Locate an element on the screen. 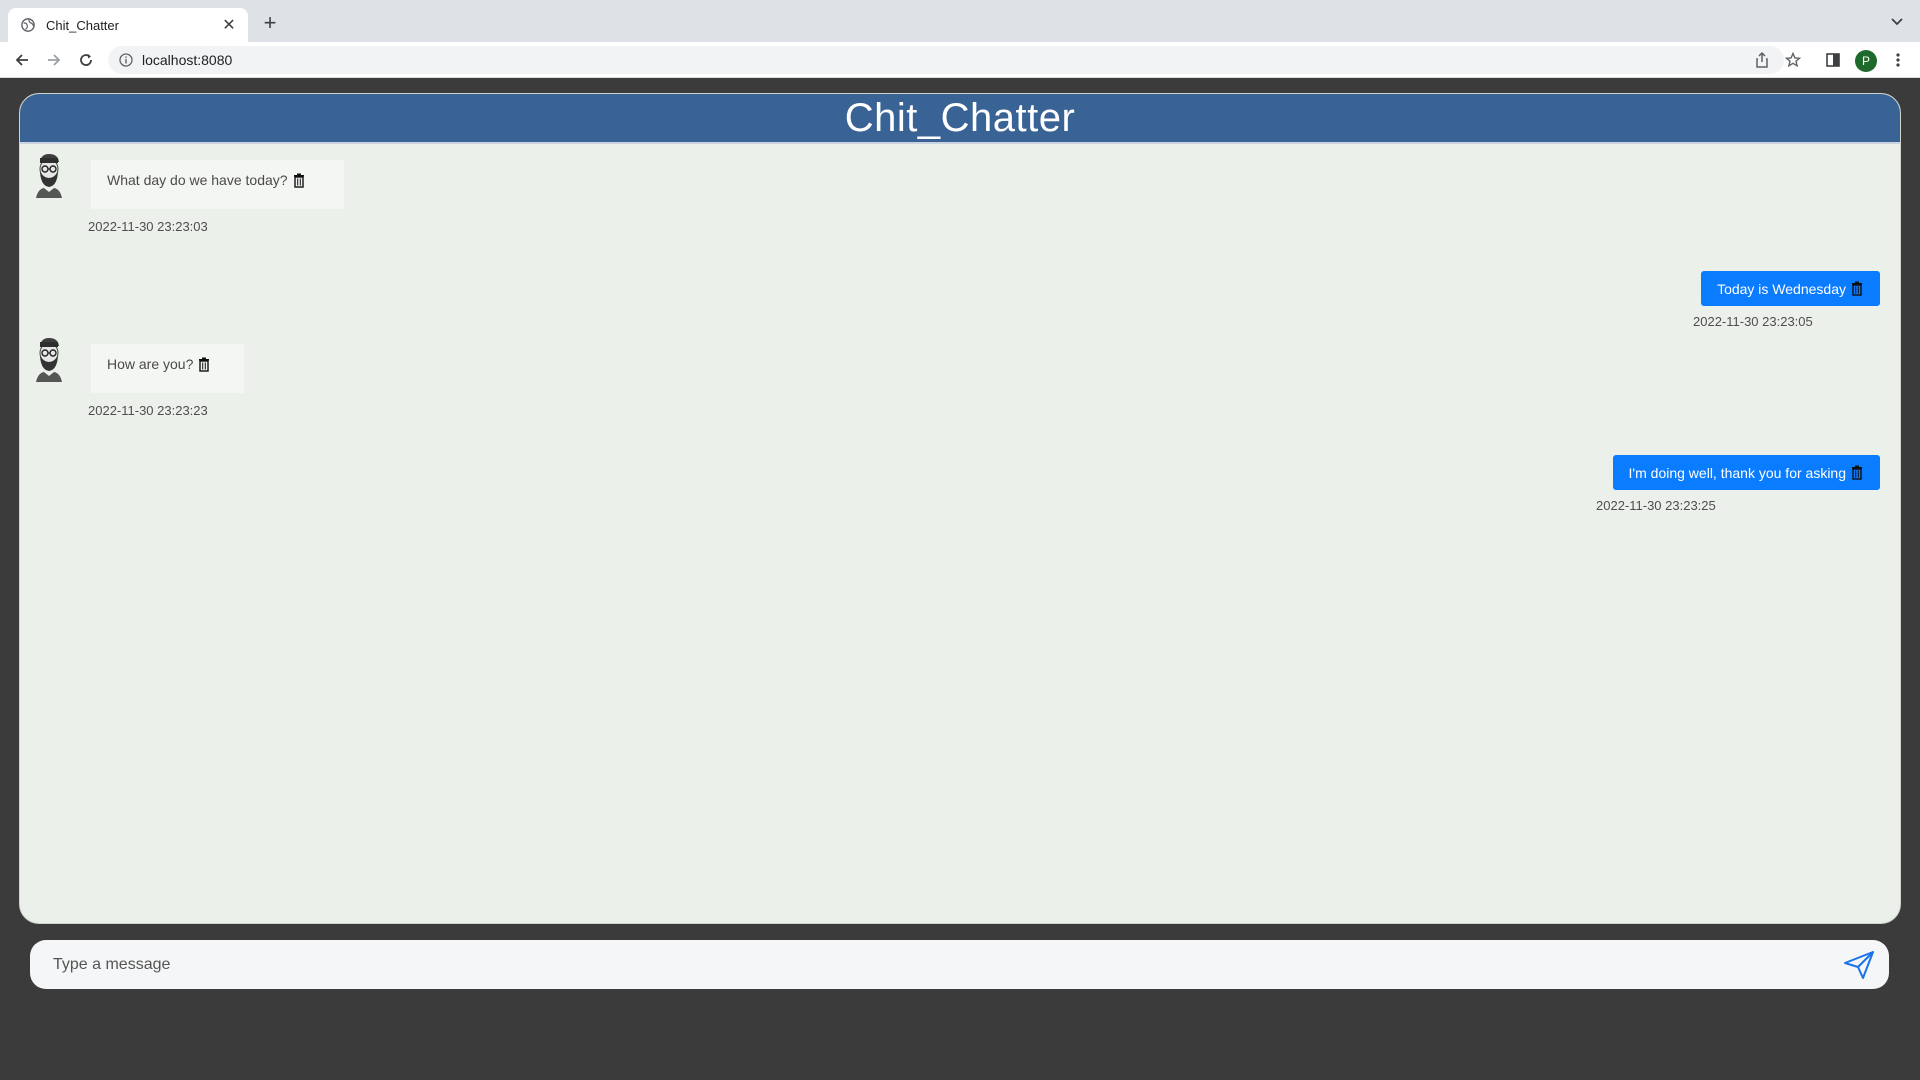 This screenshot has height=1080, width=1920. chat-header: Chit_Chatter is located at coordinates (960, 119).